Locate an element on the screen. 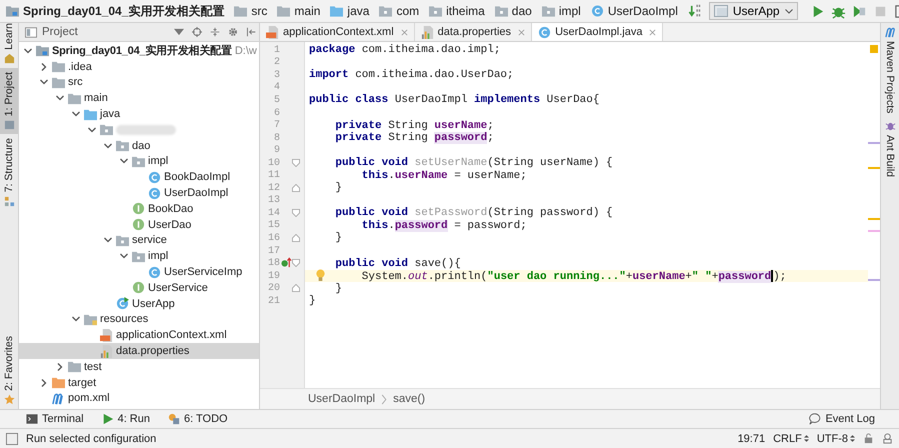  tree-item-label: BookDaoImpl is located at coordinates (197, 177).